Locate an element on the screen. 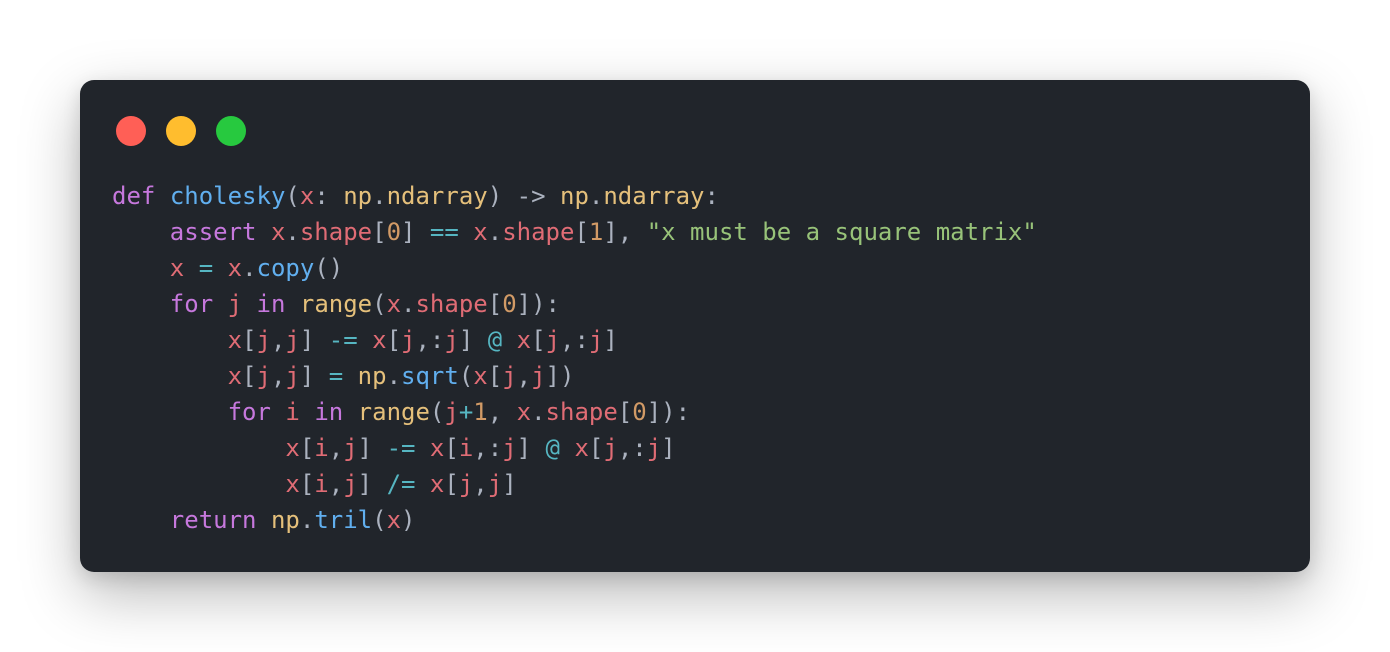 Image resolution: width=1390 pixels, height=652 pixels. code-token-plain: : is located at coordinates (711, 196).